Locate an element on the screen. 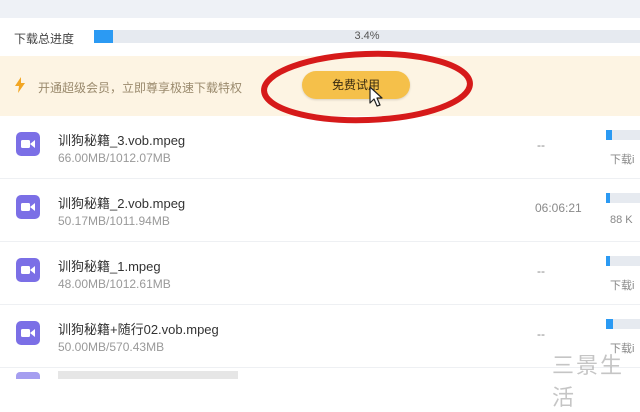 This screenshot has height=412, width=640. watermark: 三景生活 is located at coordinates (588, 381).